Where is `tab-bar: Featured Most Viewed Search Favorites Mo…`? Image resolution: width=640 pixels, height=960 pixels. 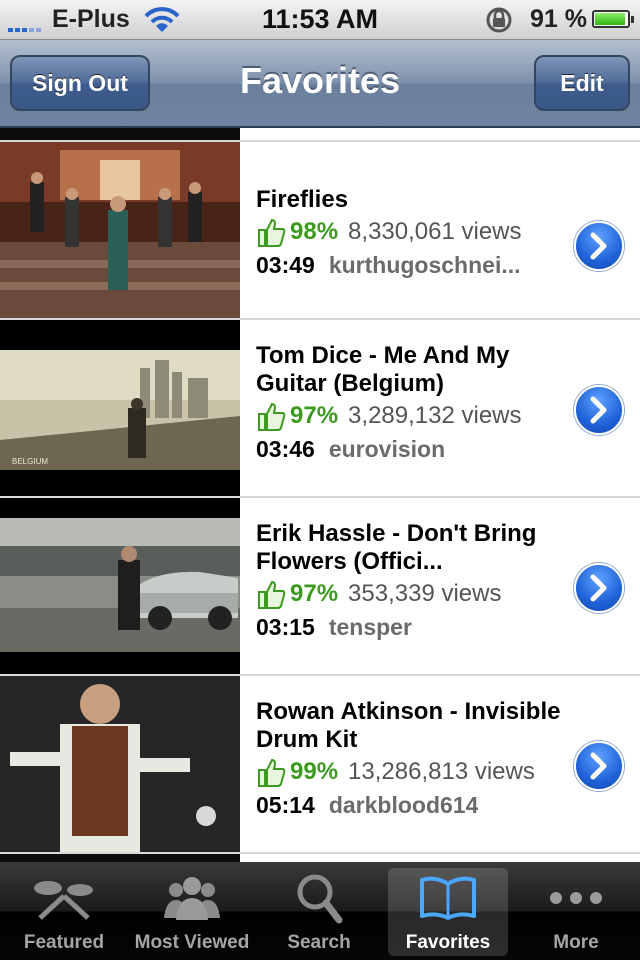
tab-bar: Featured Most Viewed Search Favorites Mo… is located at coordinates (320, 911).